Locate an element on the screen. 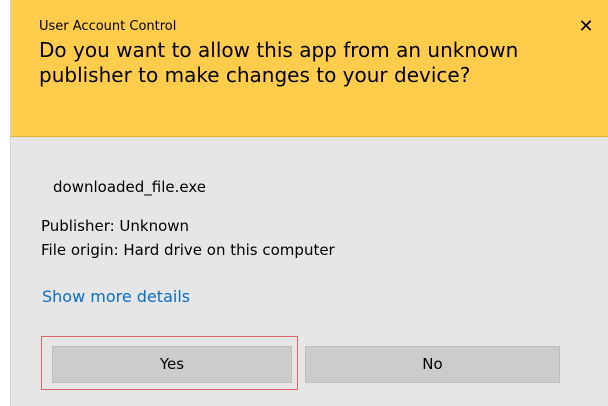 This screenshot has width=608, height=406. yes-button: Yes is located at coordinates (172, 364).